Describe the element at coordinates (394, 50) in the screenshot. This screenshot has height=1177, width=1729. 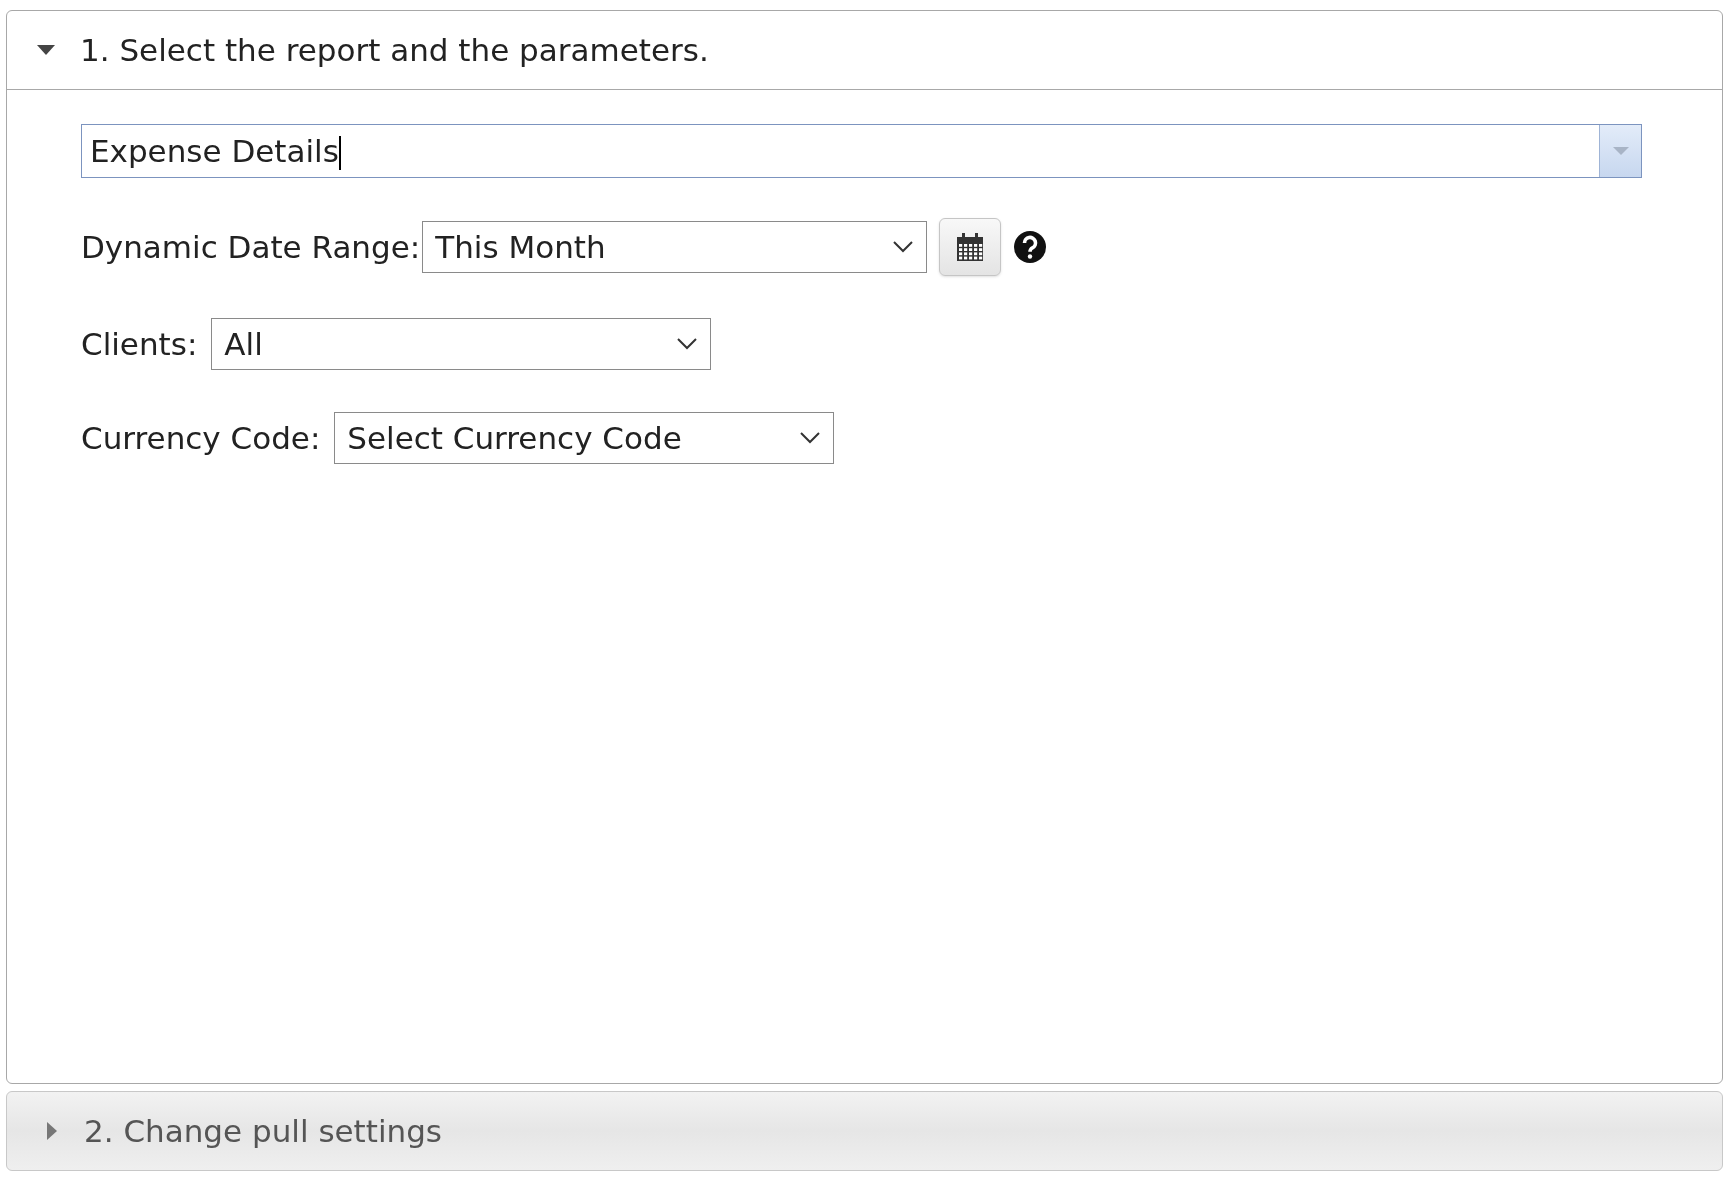
I see `section-title: 1. Select the report and the parameters.` at that location.